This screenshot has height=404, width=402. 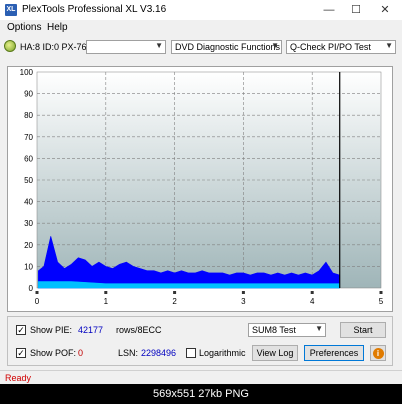 I want to click on pof-value: 0, so click(x=81, y=353).